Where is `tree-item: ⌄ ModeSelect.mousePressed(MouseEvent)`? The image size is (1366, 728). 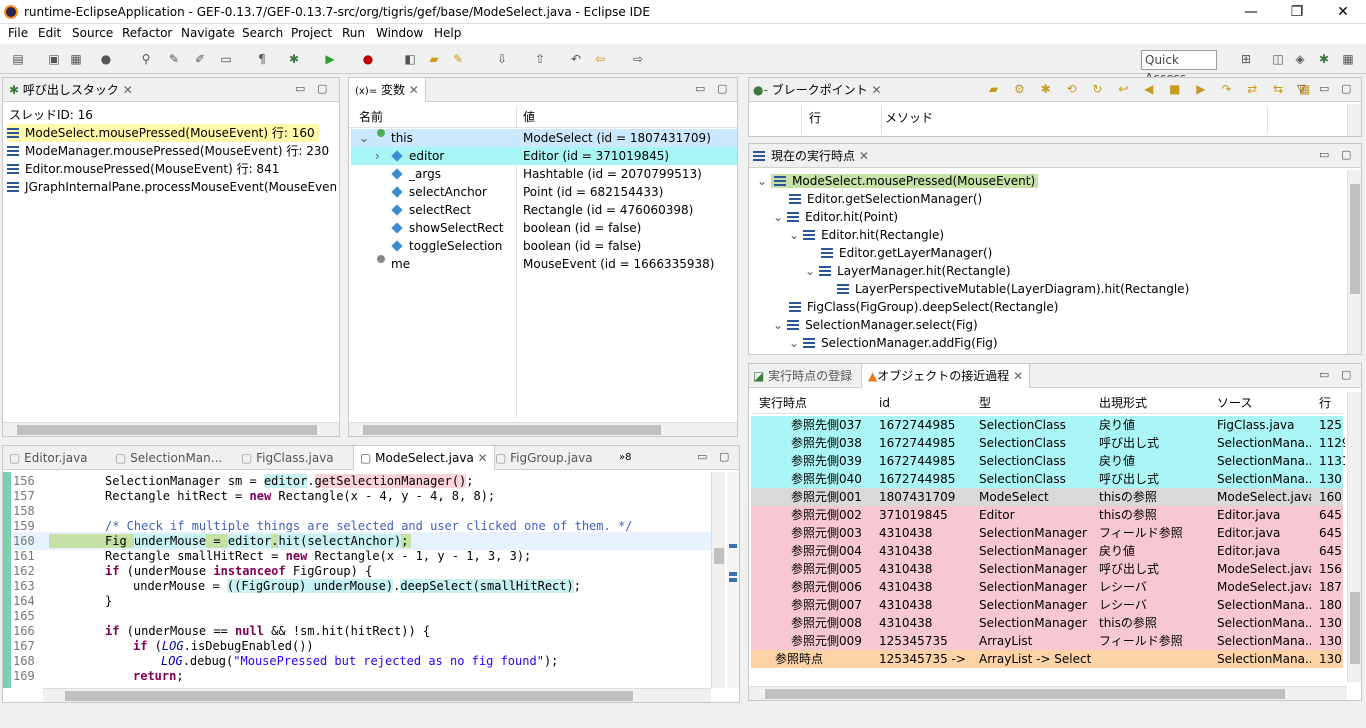
tree-item: ⌄ ModeSelect.mousePressed(MouseEvent) is located at coordinates (898, 181).